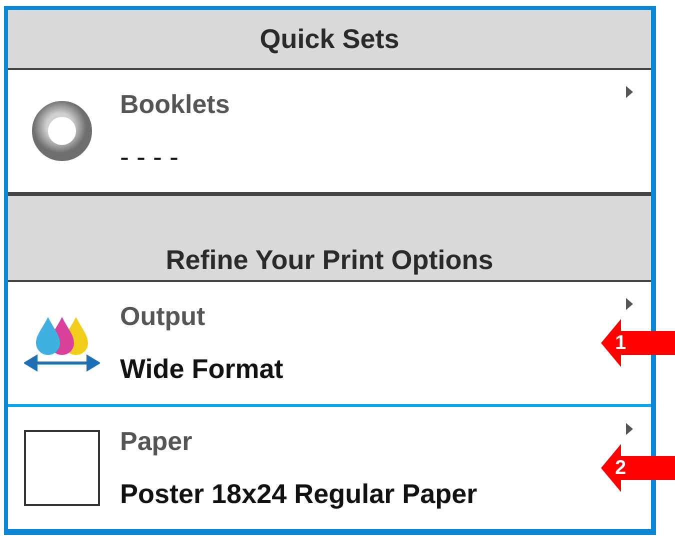 The width and height of the screenshot is (675, 546). What do you see at coordinates (62, 131) in the screenshot?
I see `ring-icon` at bounding box center [62, 131].